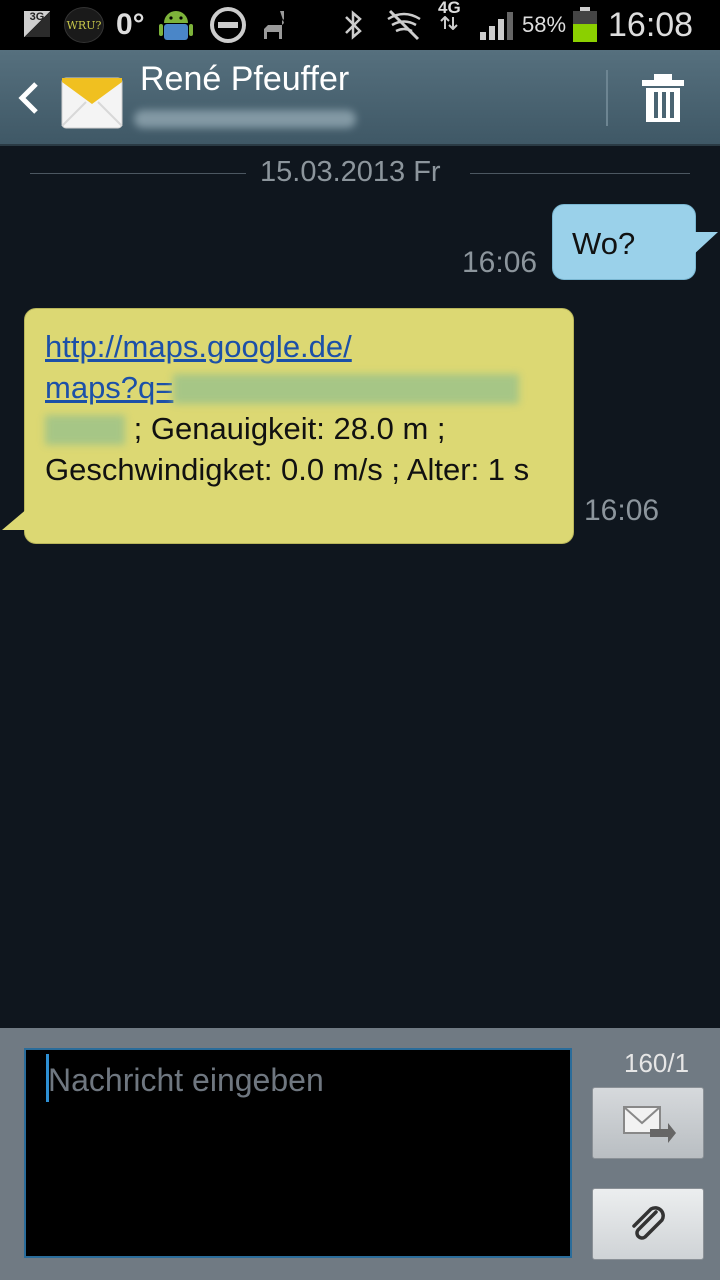 The image size is (720, 1280). Describe the element at coordinates (705, 244) in the screenshot. I see `outgoing-bubble-tail` at that location.